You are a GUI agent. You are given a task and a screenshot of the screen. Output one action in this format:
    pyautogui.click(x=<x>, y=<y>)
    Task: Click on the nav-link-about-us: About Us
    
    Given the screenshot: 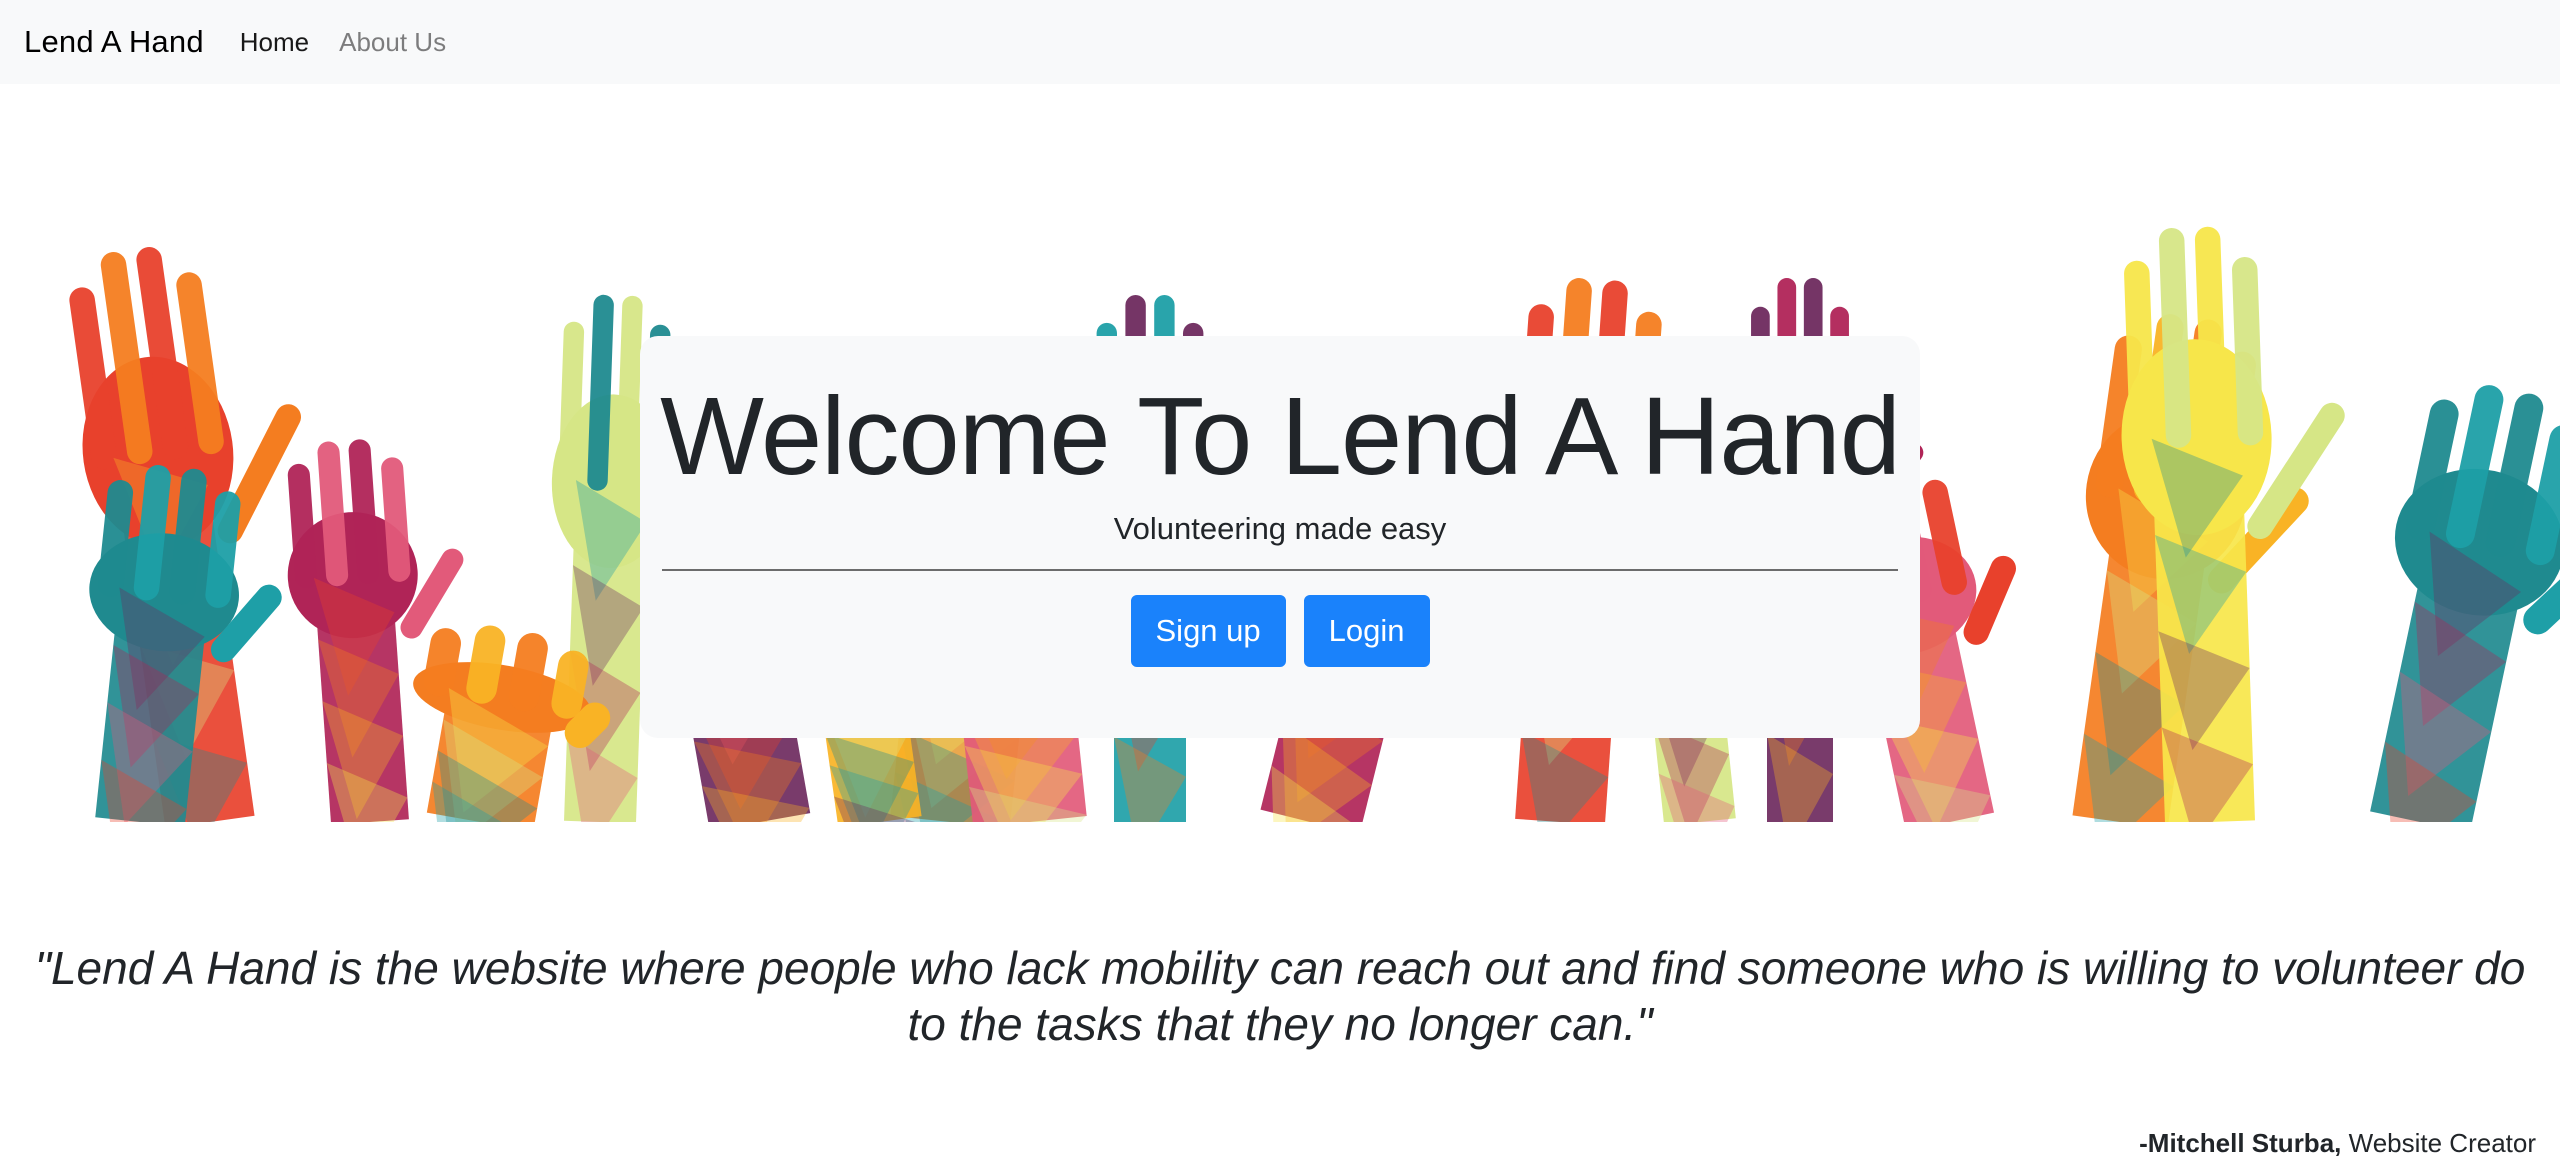 What is the action you would take?
    pyautogui.click(x=392, y=42)
    